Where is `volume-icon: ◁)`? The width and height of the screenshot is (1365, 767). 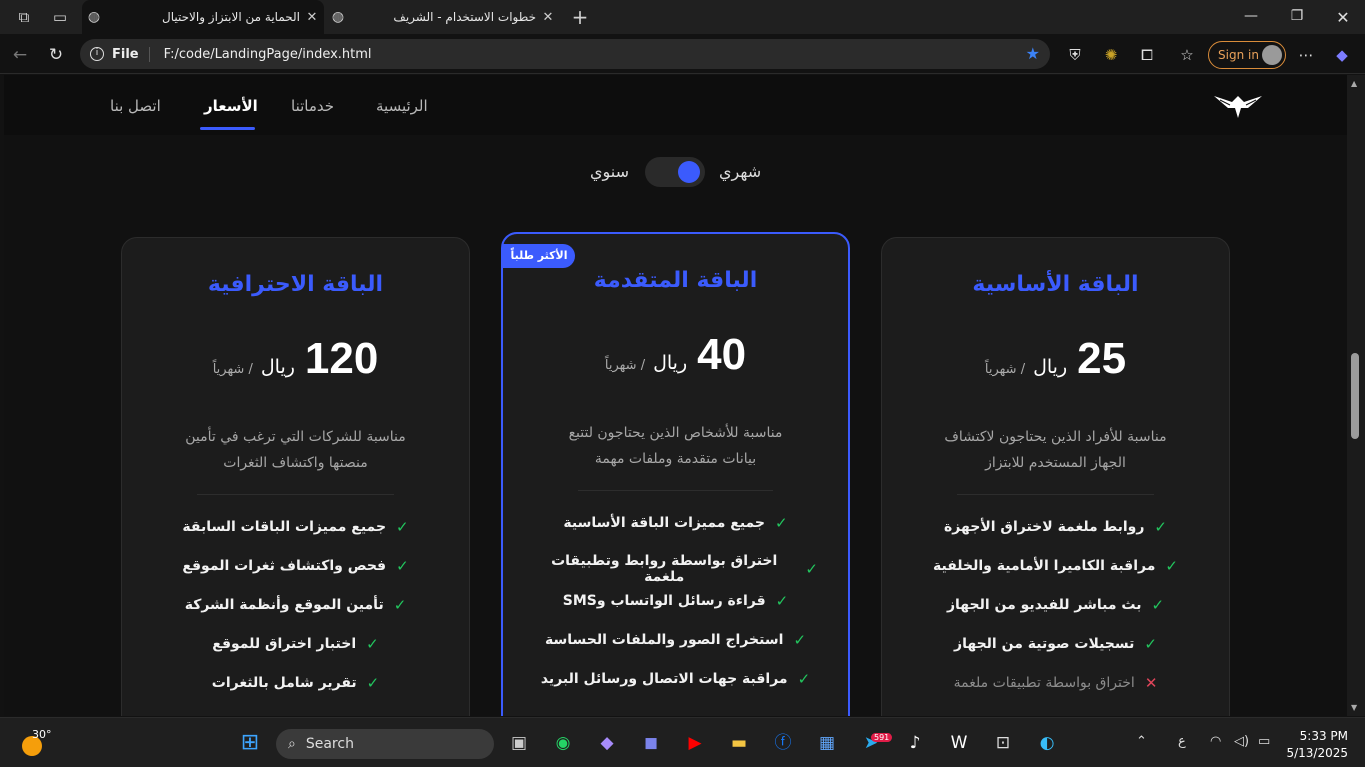
volume-icon: ◁) is located at coordinates (1241, 741).